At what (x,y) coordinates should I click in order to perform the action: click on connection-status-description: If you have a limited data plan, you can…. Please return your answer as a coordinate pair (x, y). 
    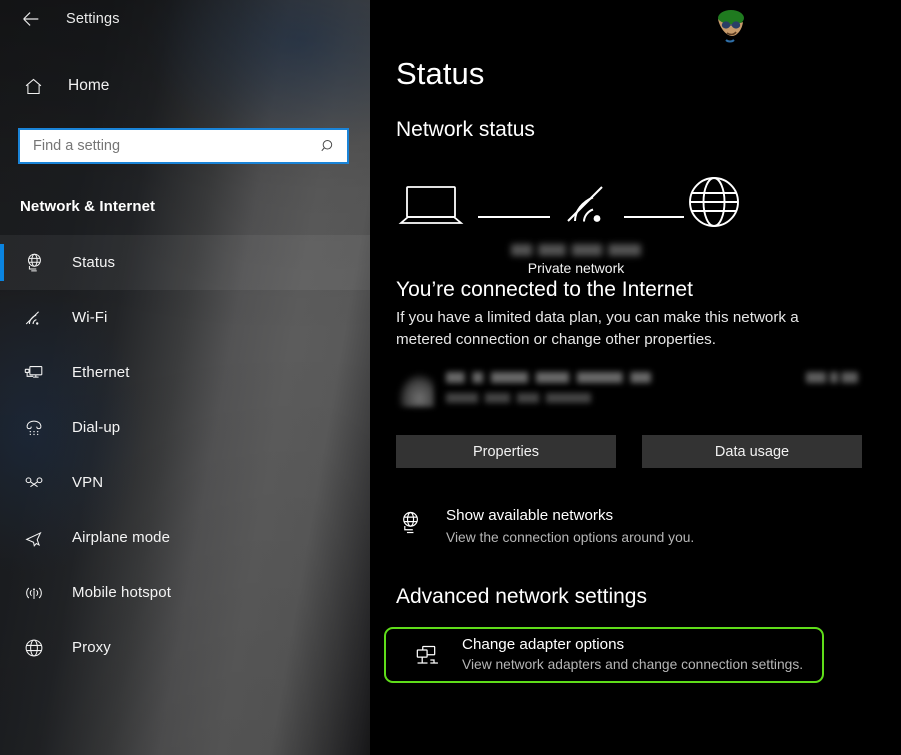
    Looking at the image, I should click on (597, 329).